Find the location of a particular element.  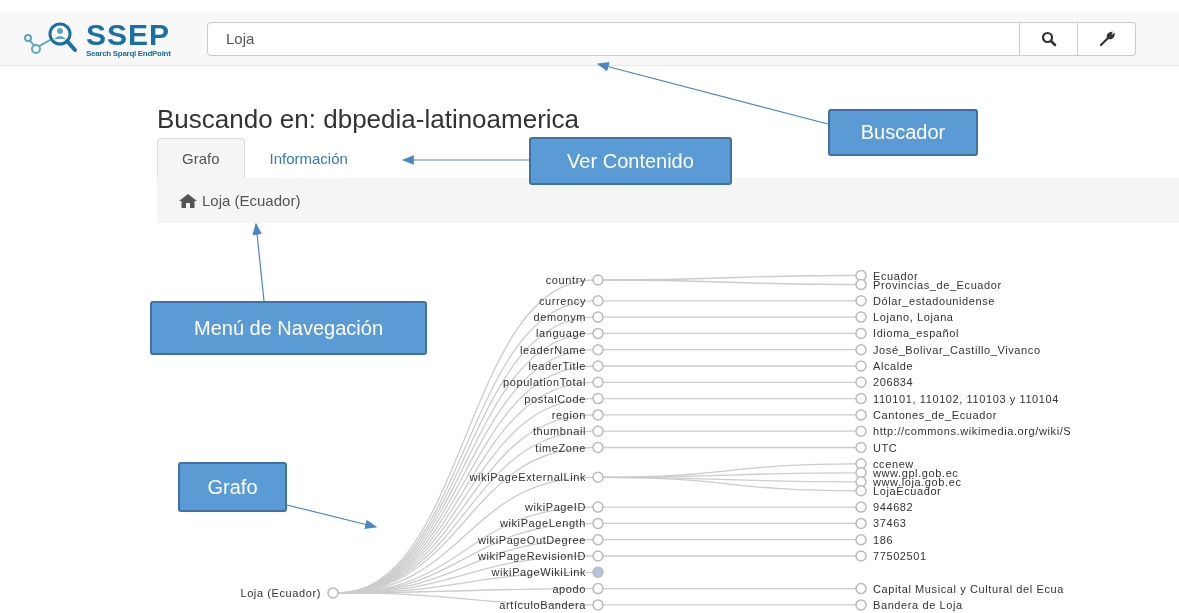

predicate-label: timeZone is located at coordinates (560, 447).